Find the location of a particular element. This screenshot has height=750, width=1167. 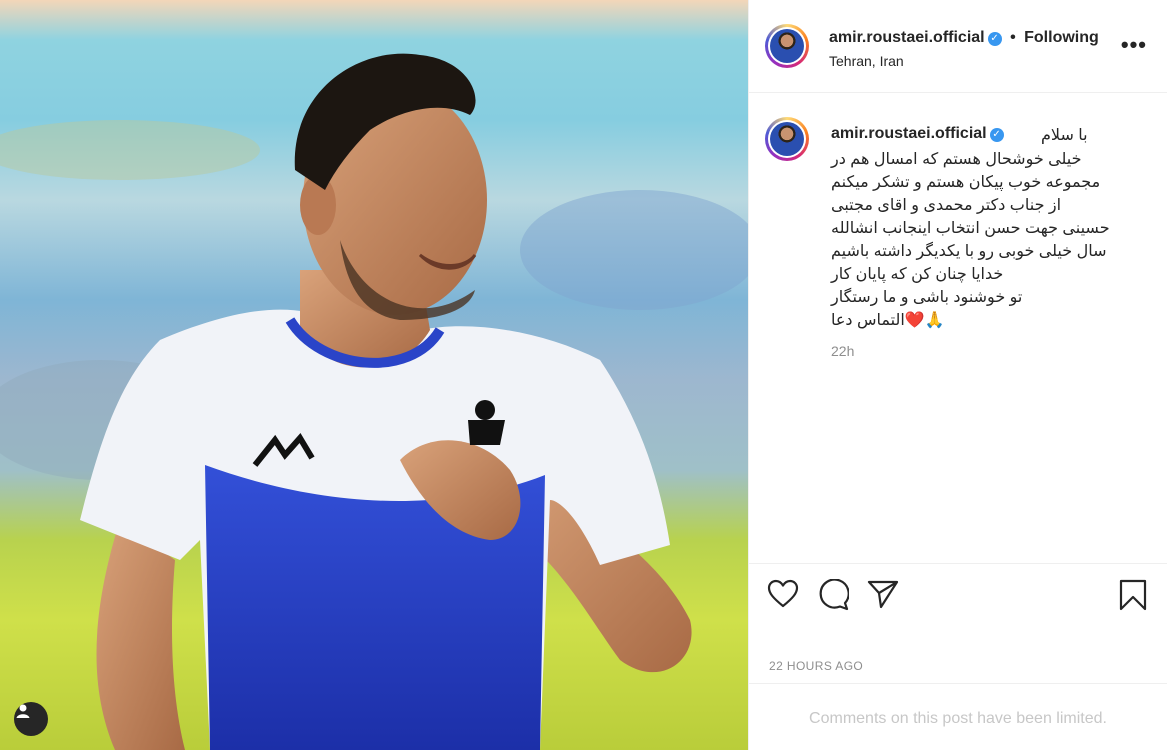

post-timestamp: 22 HOURS AGO is located at coordinates (816, 666).